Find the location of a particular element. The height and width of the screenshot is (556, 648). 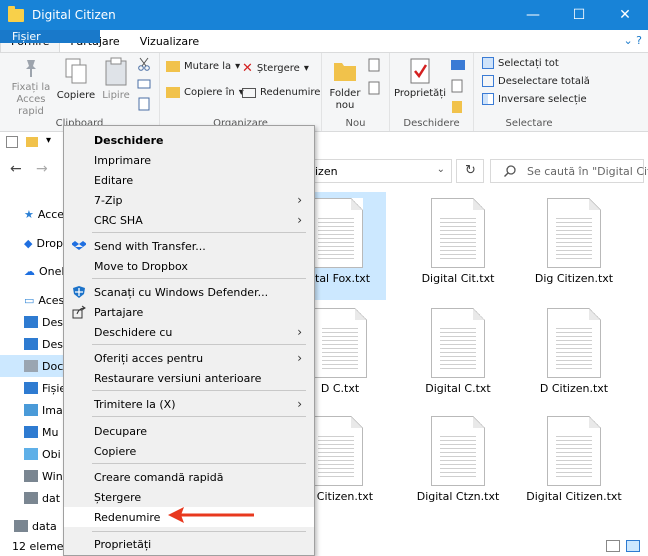

file-name: Dig Citizen.txt is located at coordinates (574, 278).